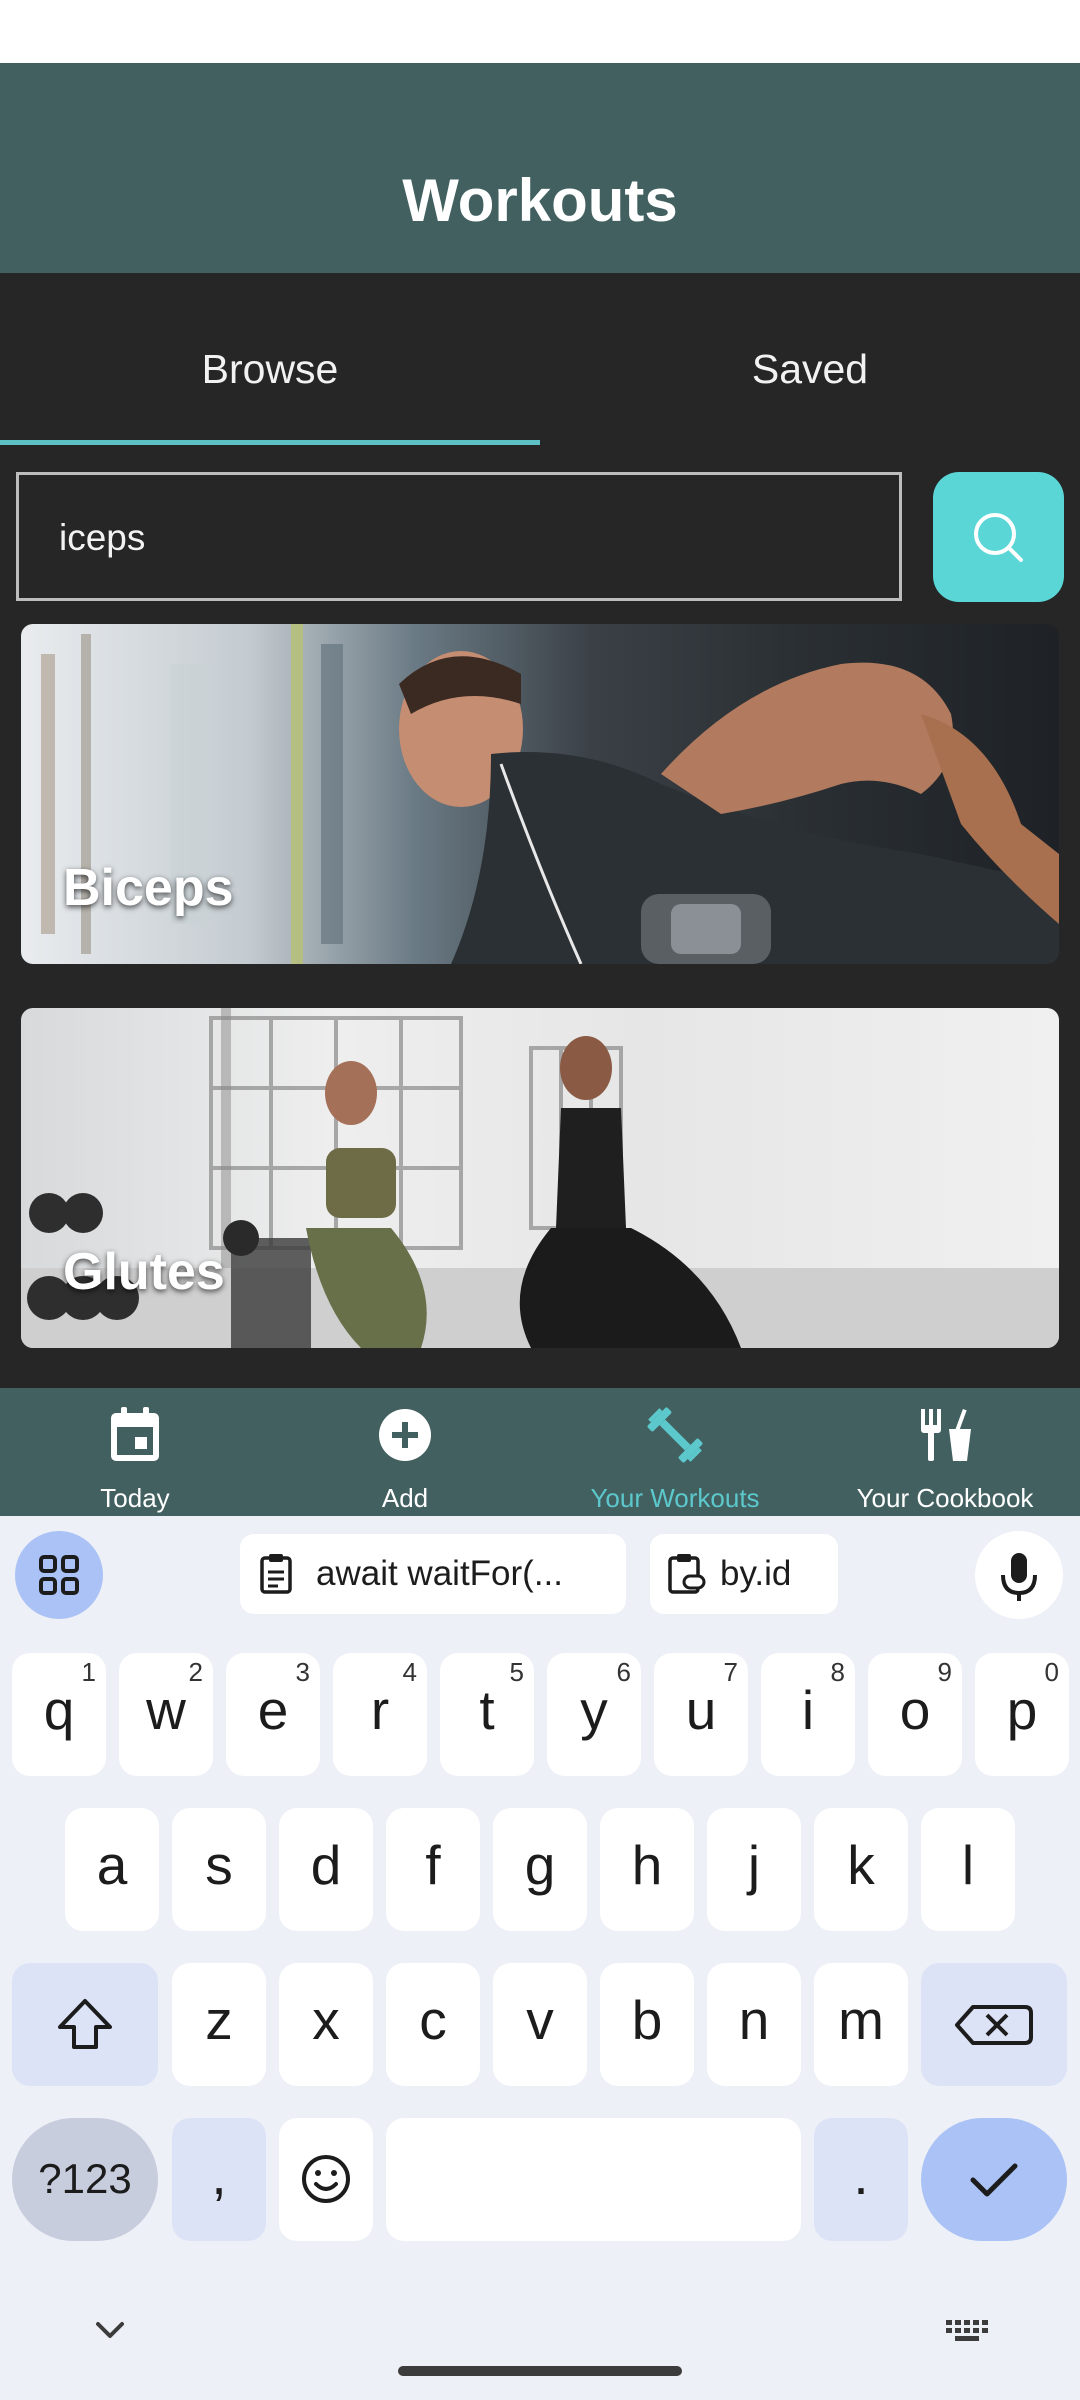 The width and height of the screenshot is (1080, 2400). I want to click on nav-item-your-cookbook: Your Cookbook, so click(945, 1452).